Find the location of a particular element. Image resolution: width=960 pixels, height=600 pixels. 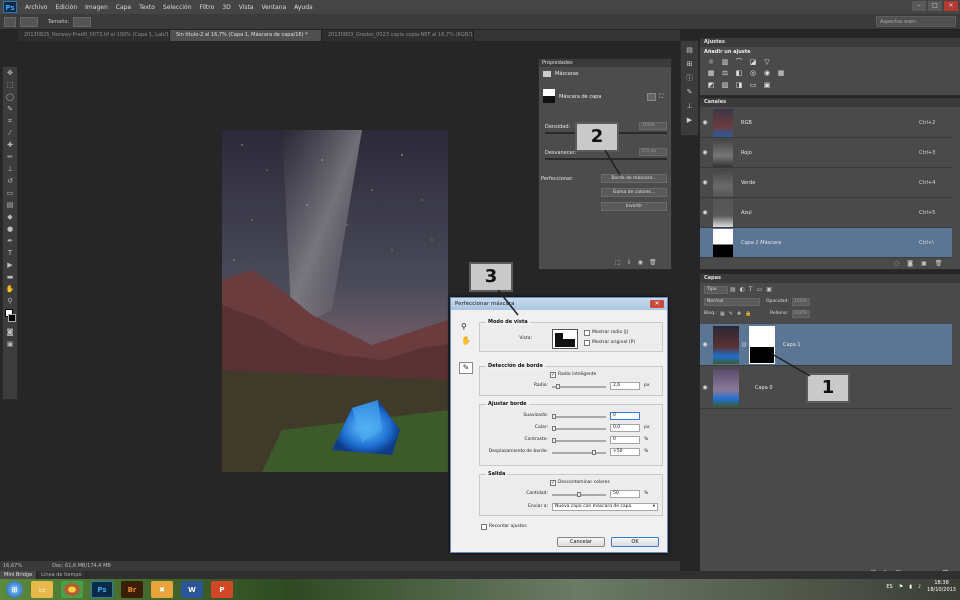

vector-mask-icon: ⛶ is located at coordinates (663, 97).